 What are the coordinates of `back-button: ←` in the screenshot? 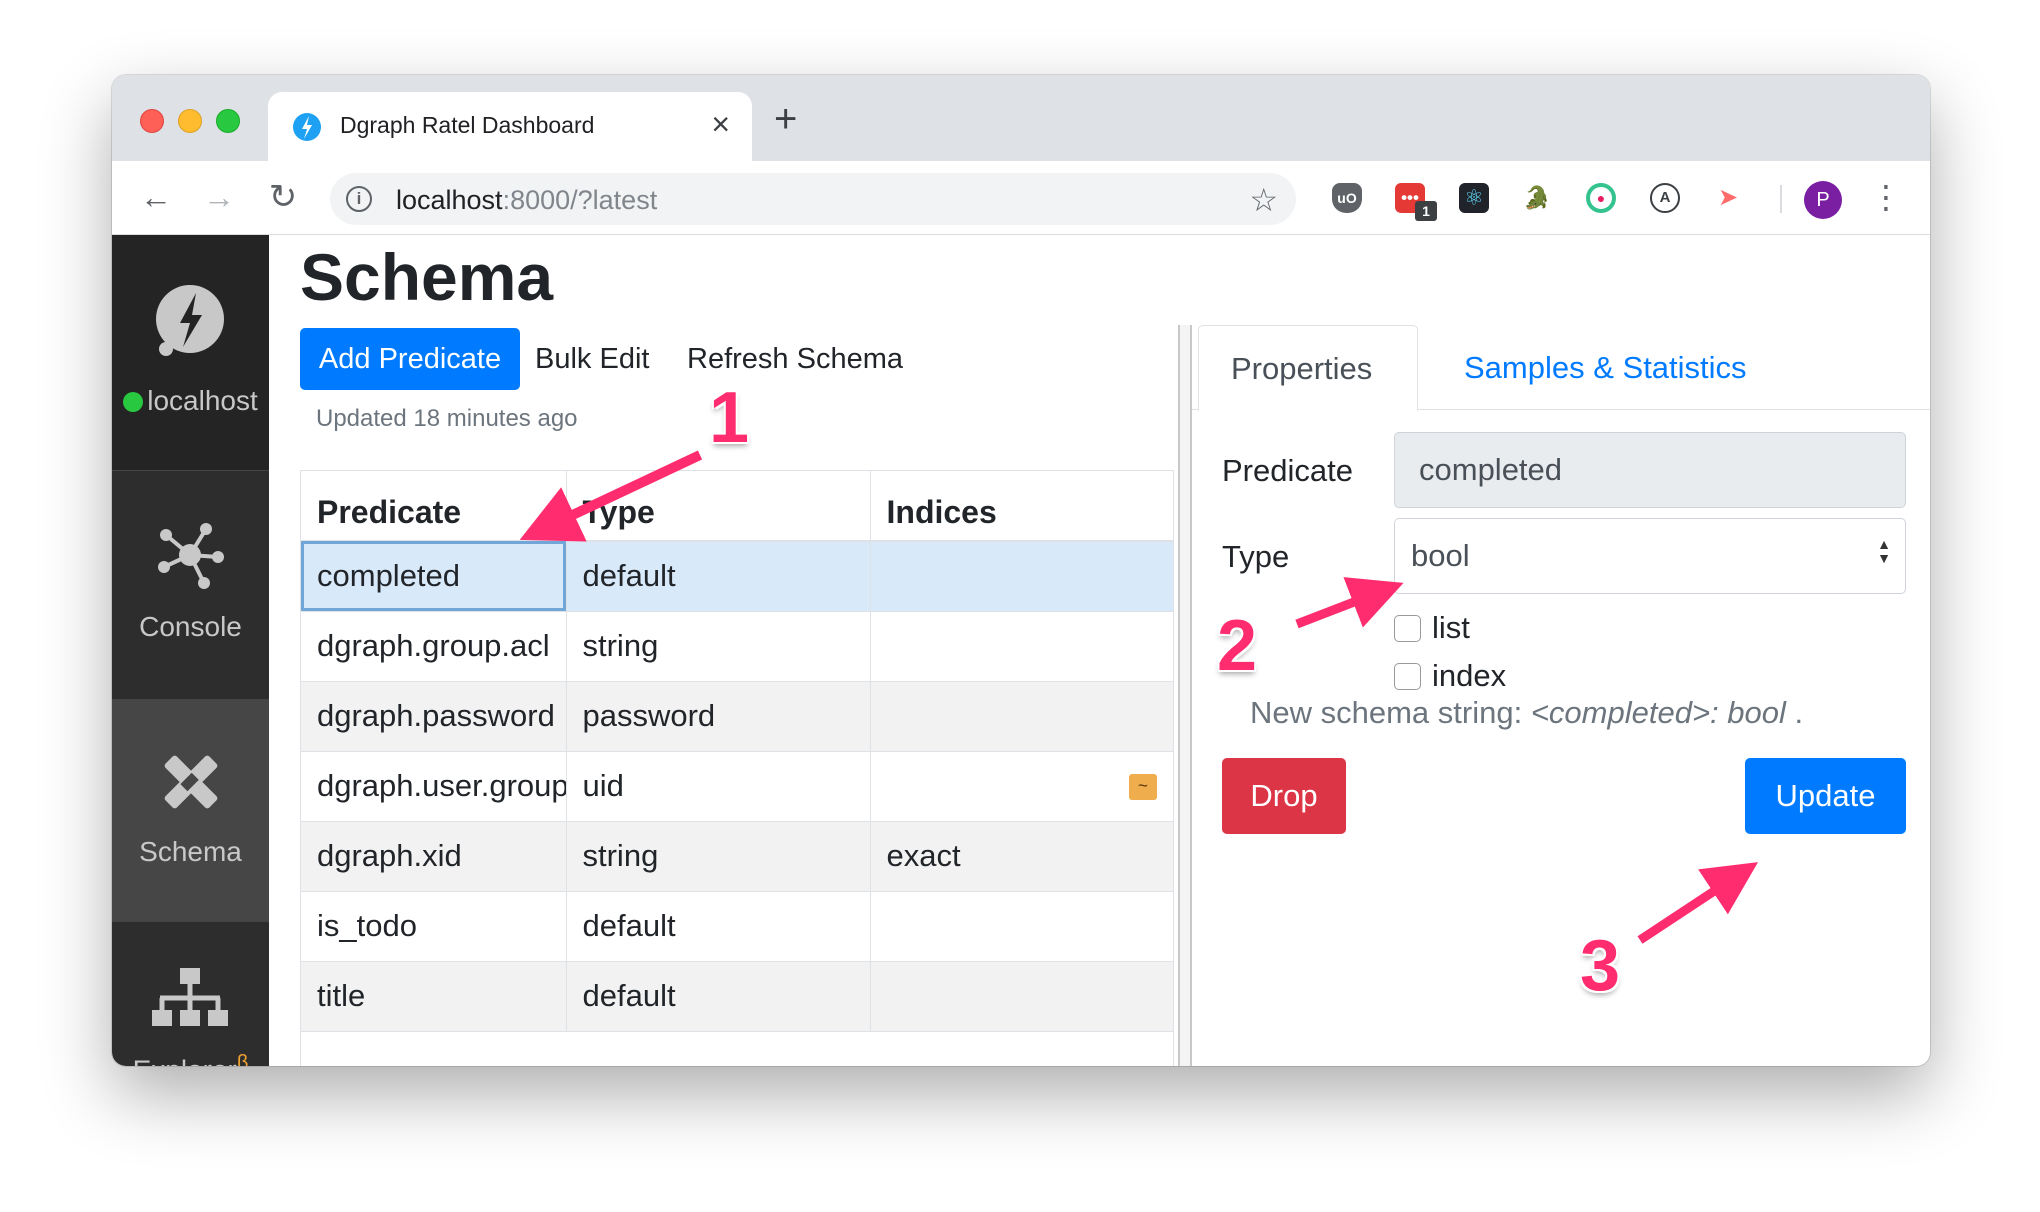 It's located at (156, 197).